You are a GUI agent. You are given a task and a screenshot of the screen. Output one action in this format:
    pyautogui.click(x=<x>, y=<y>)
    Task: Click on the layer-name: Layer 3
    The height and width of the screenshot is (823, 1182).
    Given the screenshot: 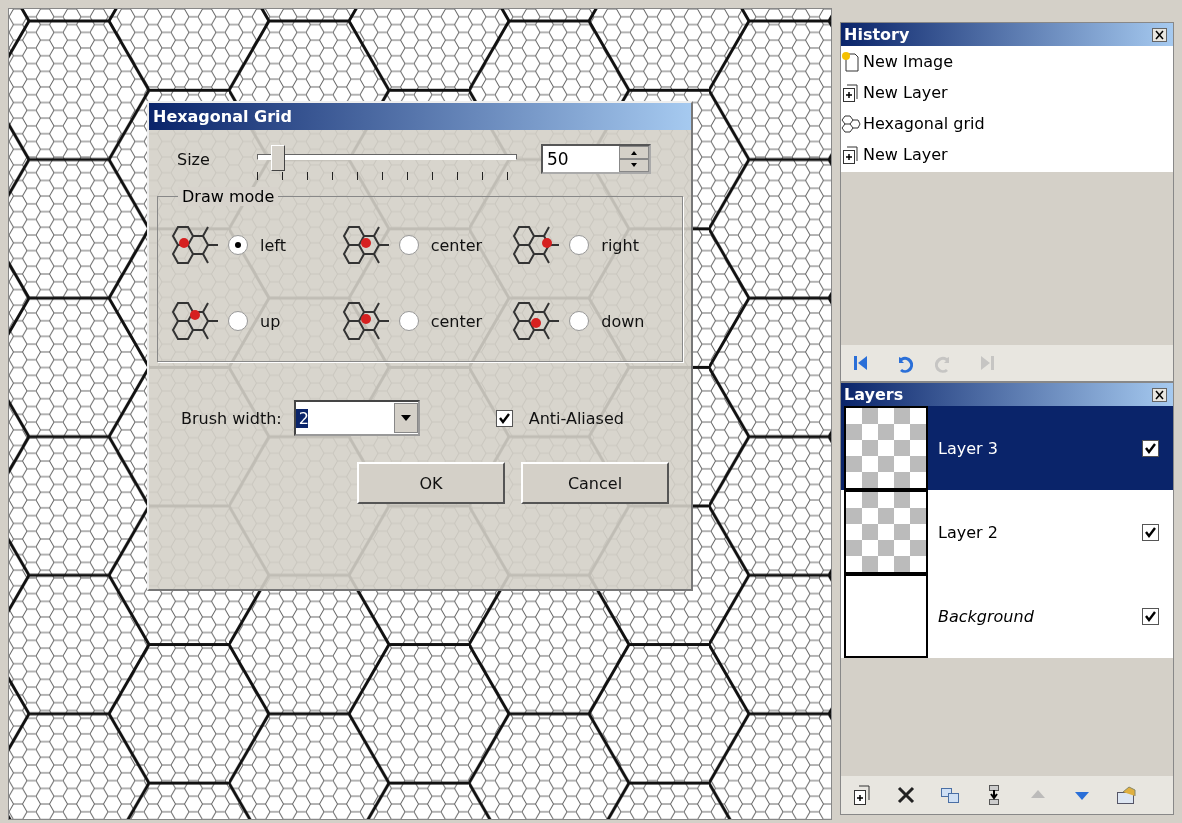 What is the action you would take?
    pyautogui.click(x=968, y=448)
    